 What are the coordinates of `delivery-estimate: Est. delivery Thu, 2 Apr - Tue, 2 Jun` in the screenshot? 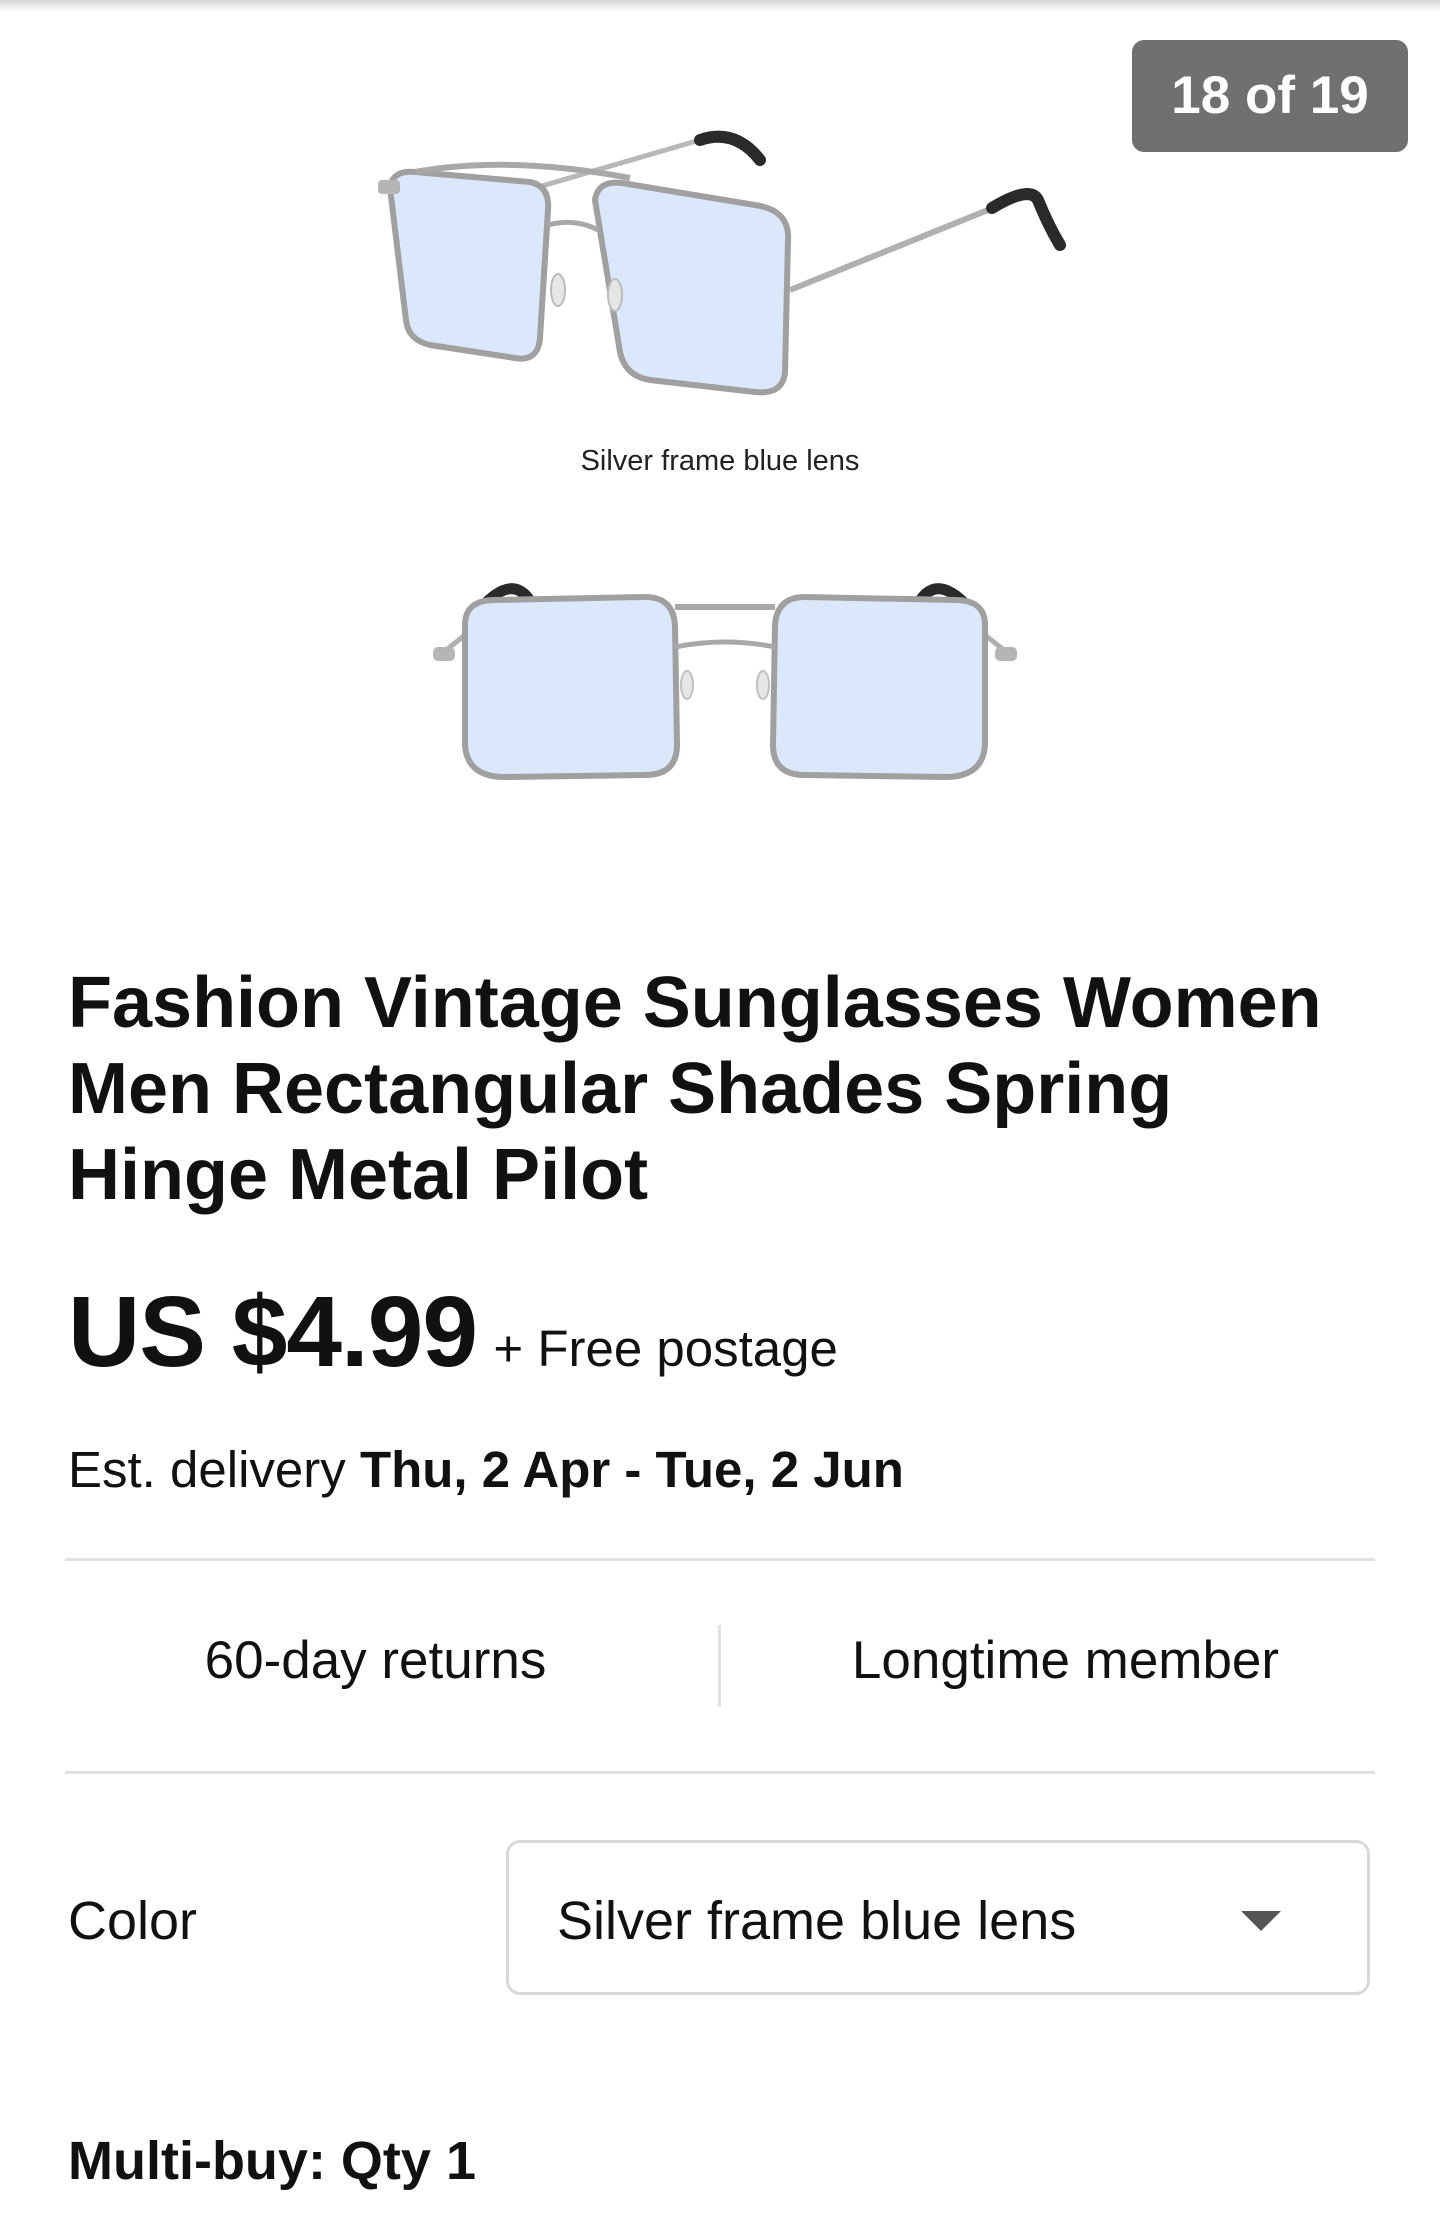 It's located at (486, 1469).